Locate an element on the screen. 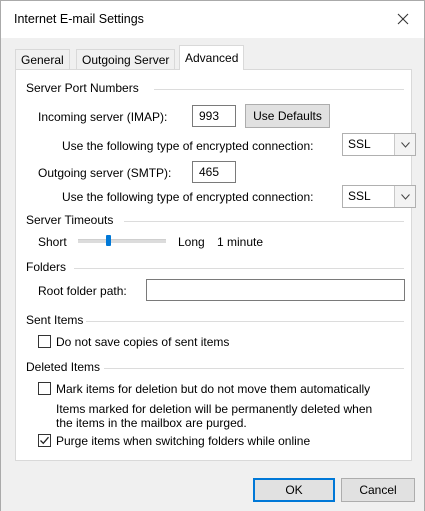 This screenshot has height=511, width=425. tab-advanced: Advanced is located at coordinates (212, 57).